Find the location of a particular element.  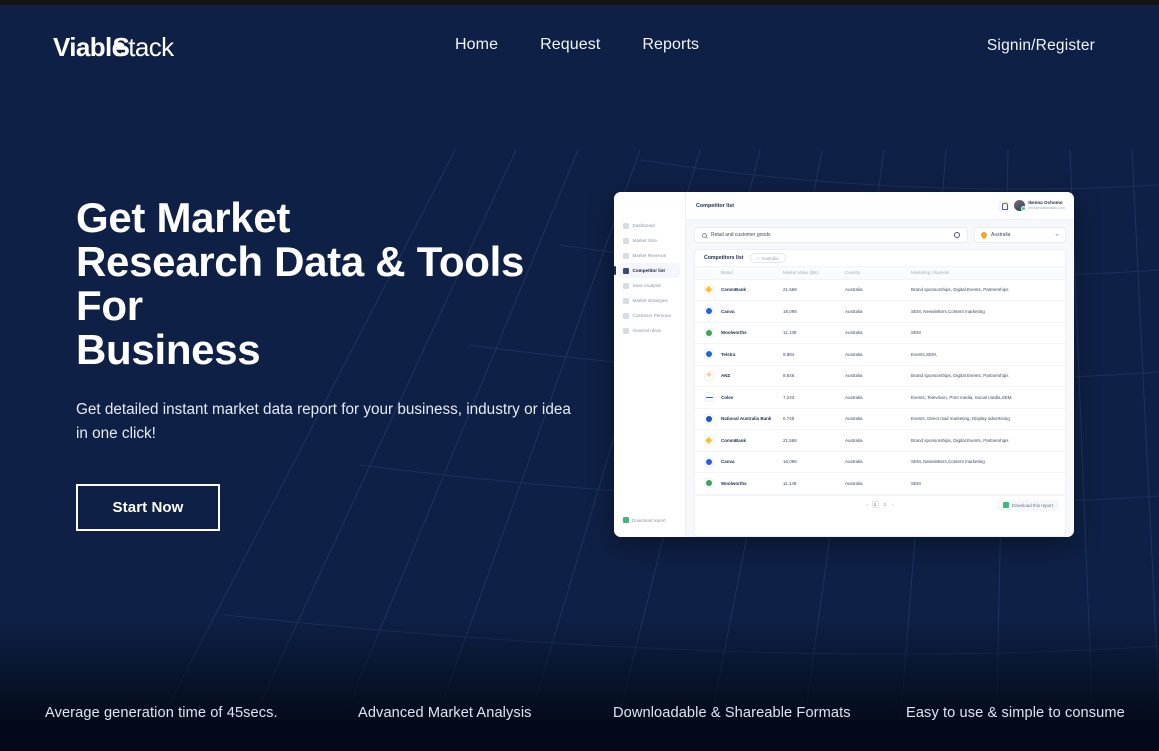

cell-brand: Canva is located at coordinates (748, 462).